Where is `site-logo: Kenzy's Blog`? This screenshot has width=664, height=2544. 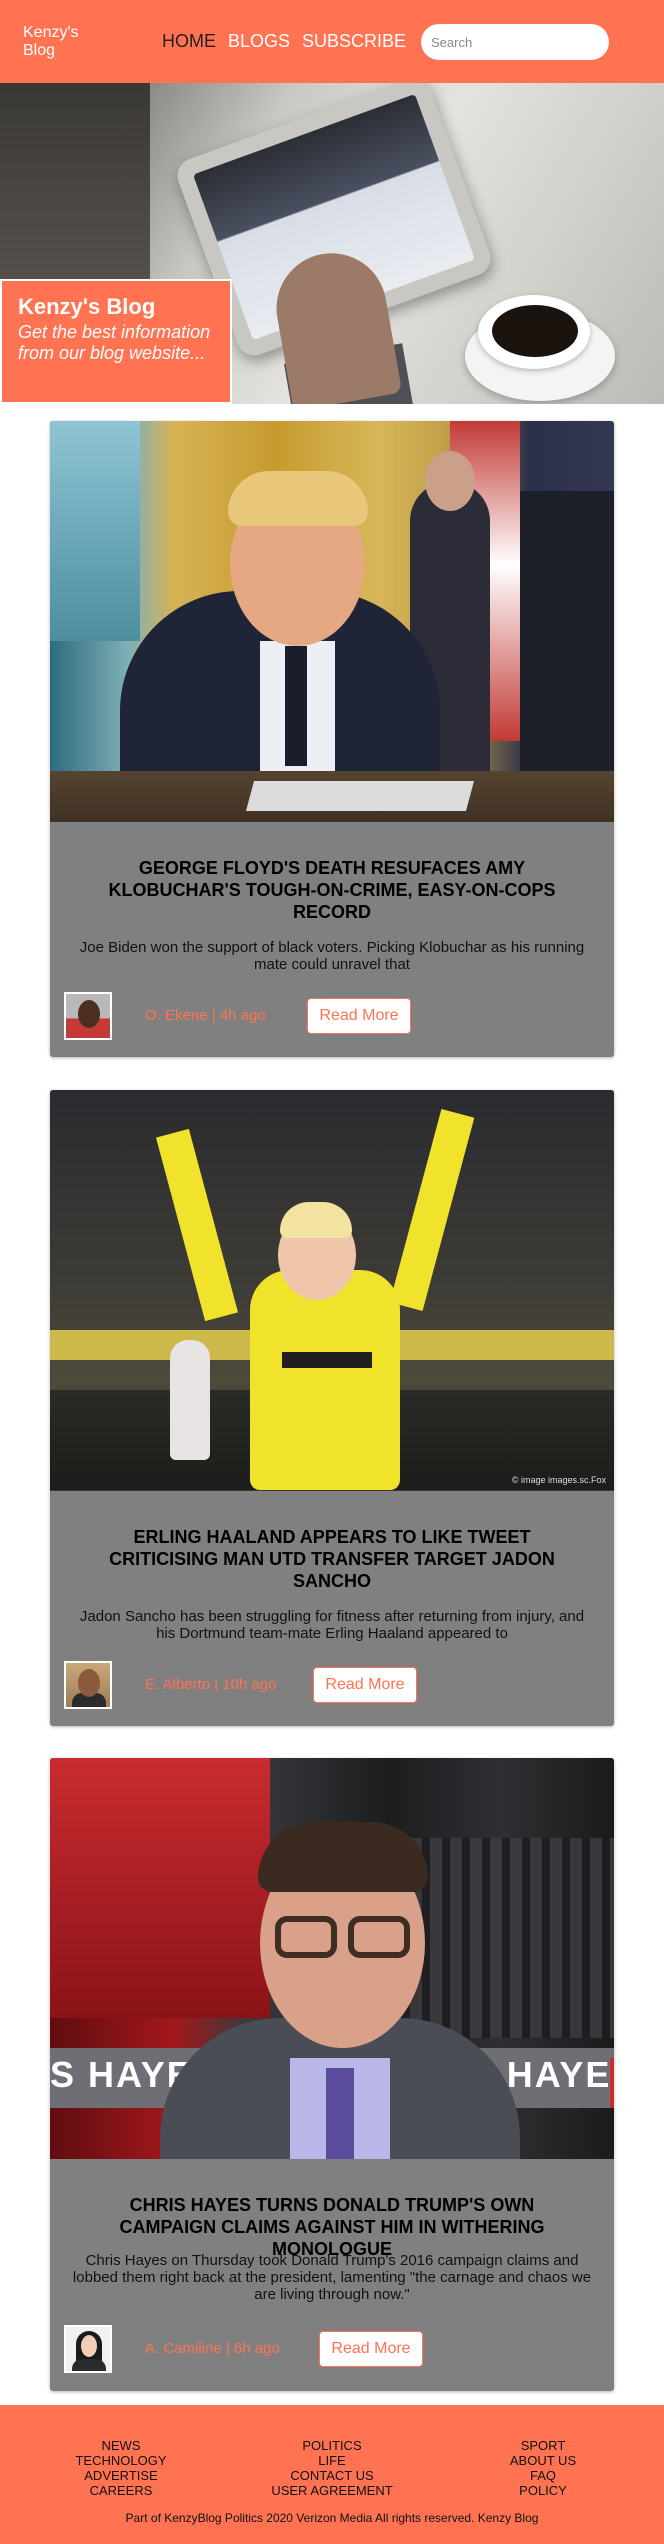
site-logo: Kenzy's Blog is located at coordinates (63, 42).